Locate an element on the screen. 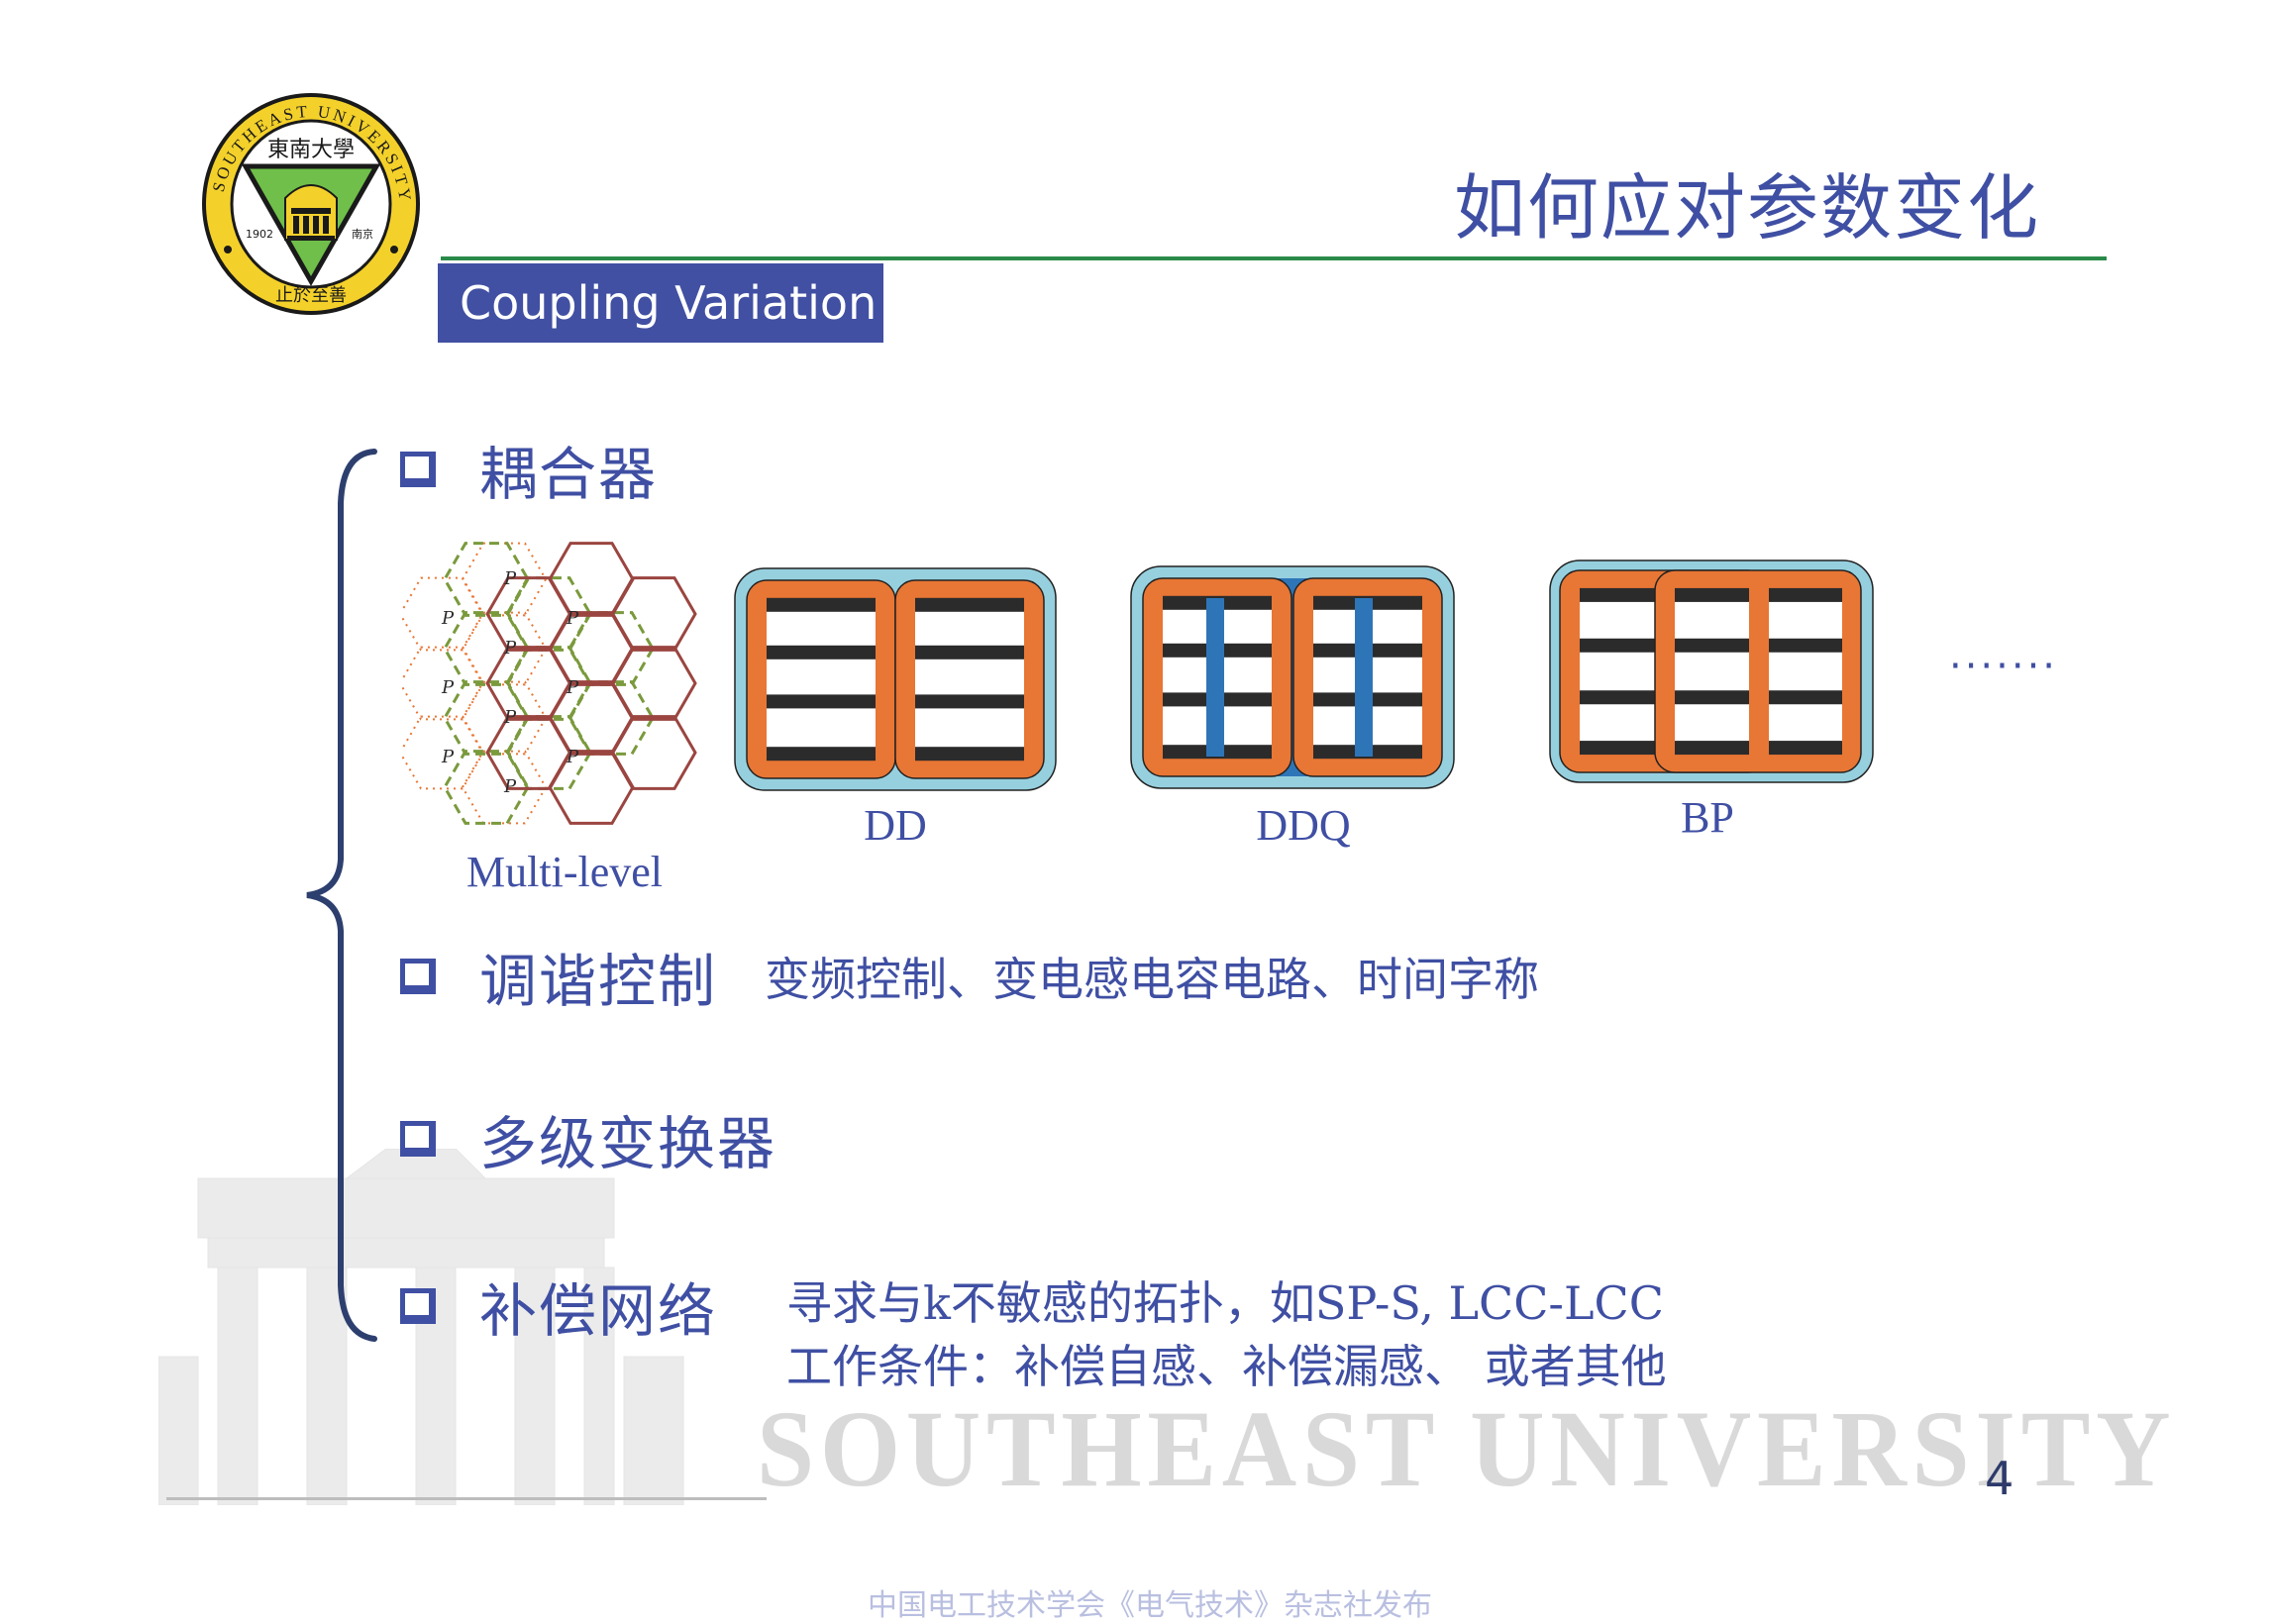 Image resolution: width=2271 pixels, height=1624 pixels. section-banner-text: Coupling Variation is located at coordinates (668, 303).